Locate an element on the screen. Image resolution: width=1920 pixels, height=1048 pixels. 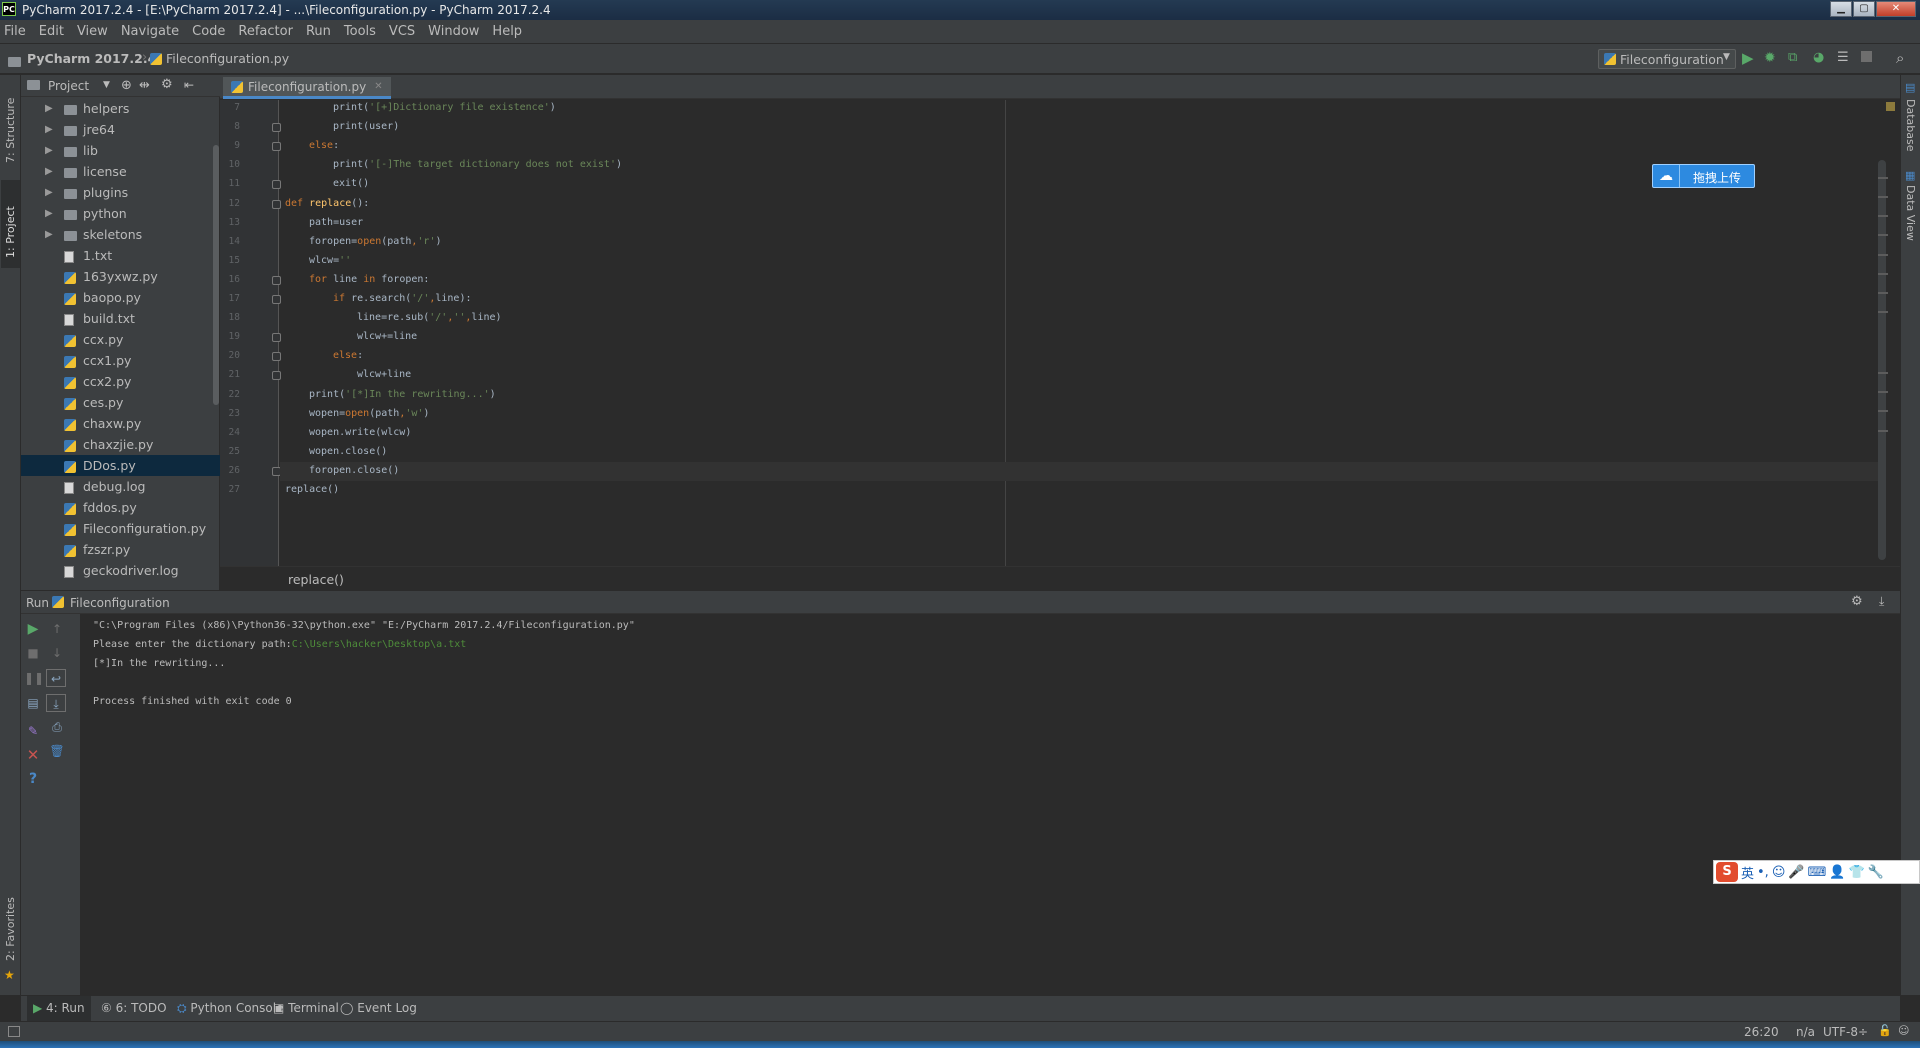
project-panel-title: Project is located at coordinates (68, 86).